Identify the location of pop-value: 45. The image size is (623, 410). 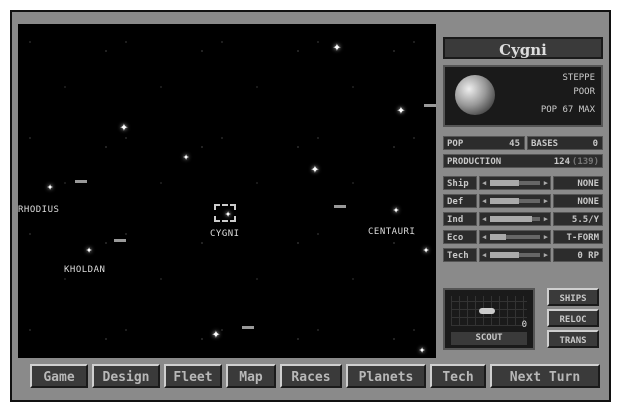
(514, 144).